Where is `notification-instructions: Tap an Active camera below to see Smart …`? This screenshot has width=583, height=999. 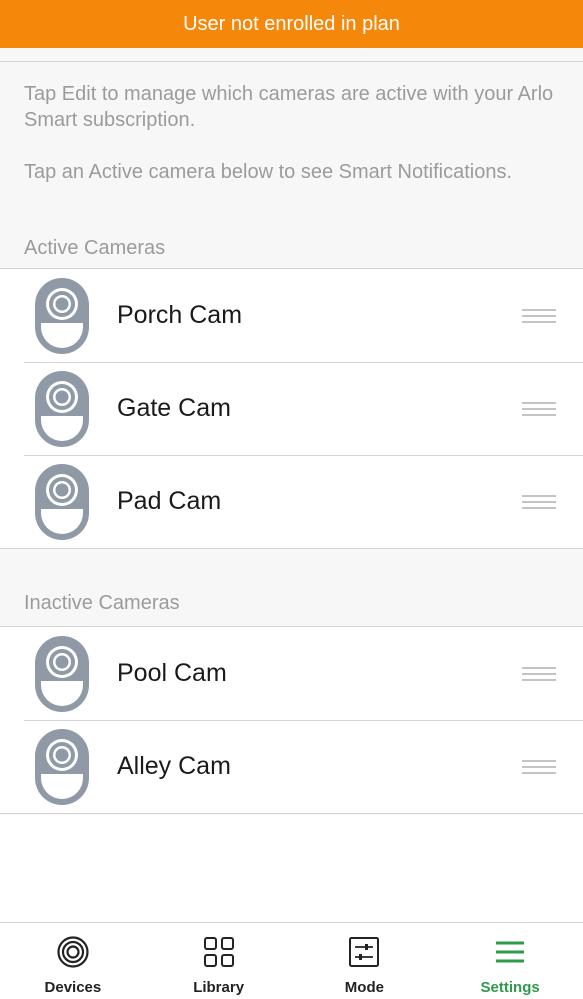 notification-instructions: Tap an Active camera below to see Smart … is located at coordinates (268, 172).